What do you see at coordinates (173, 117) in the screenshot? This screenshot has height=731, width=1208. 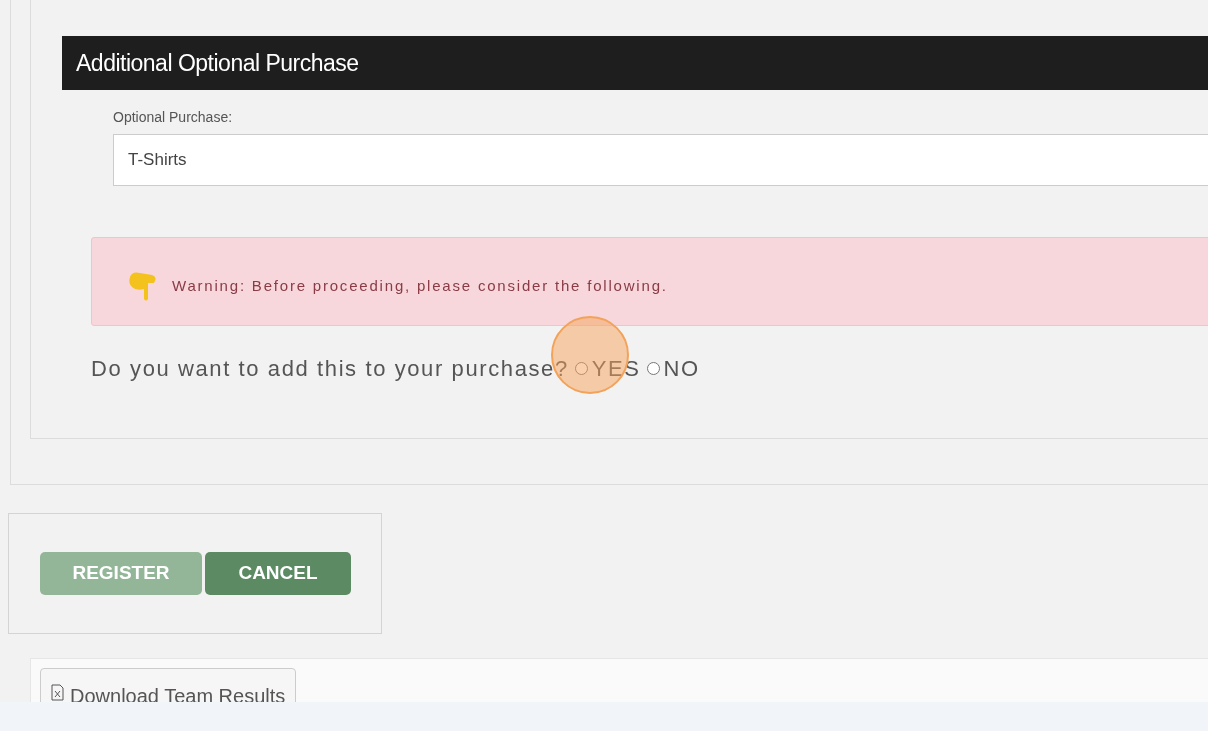 I see `field-label: Optional Purchase:` at bounding box center [173, 117].